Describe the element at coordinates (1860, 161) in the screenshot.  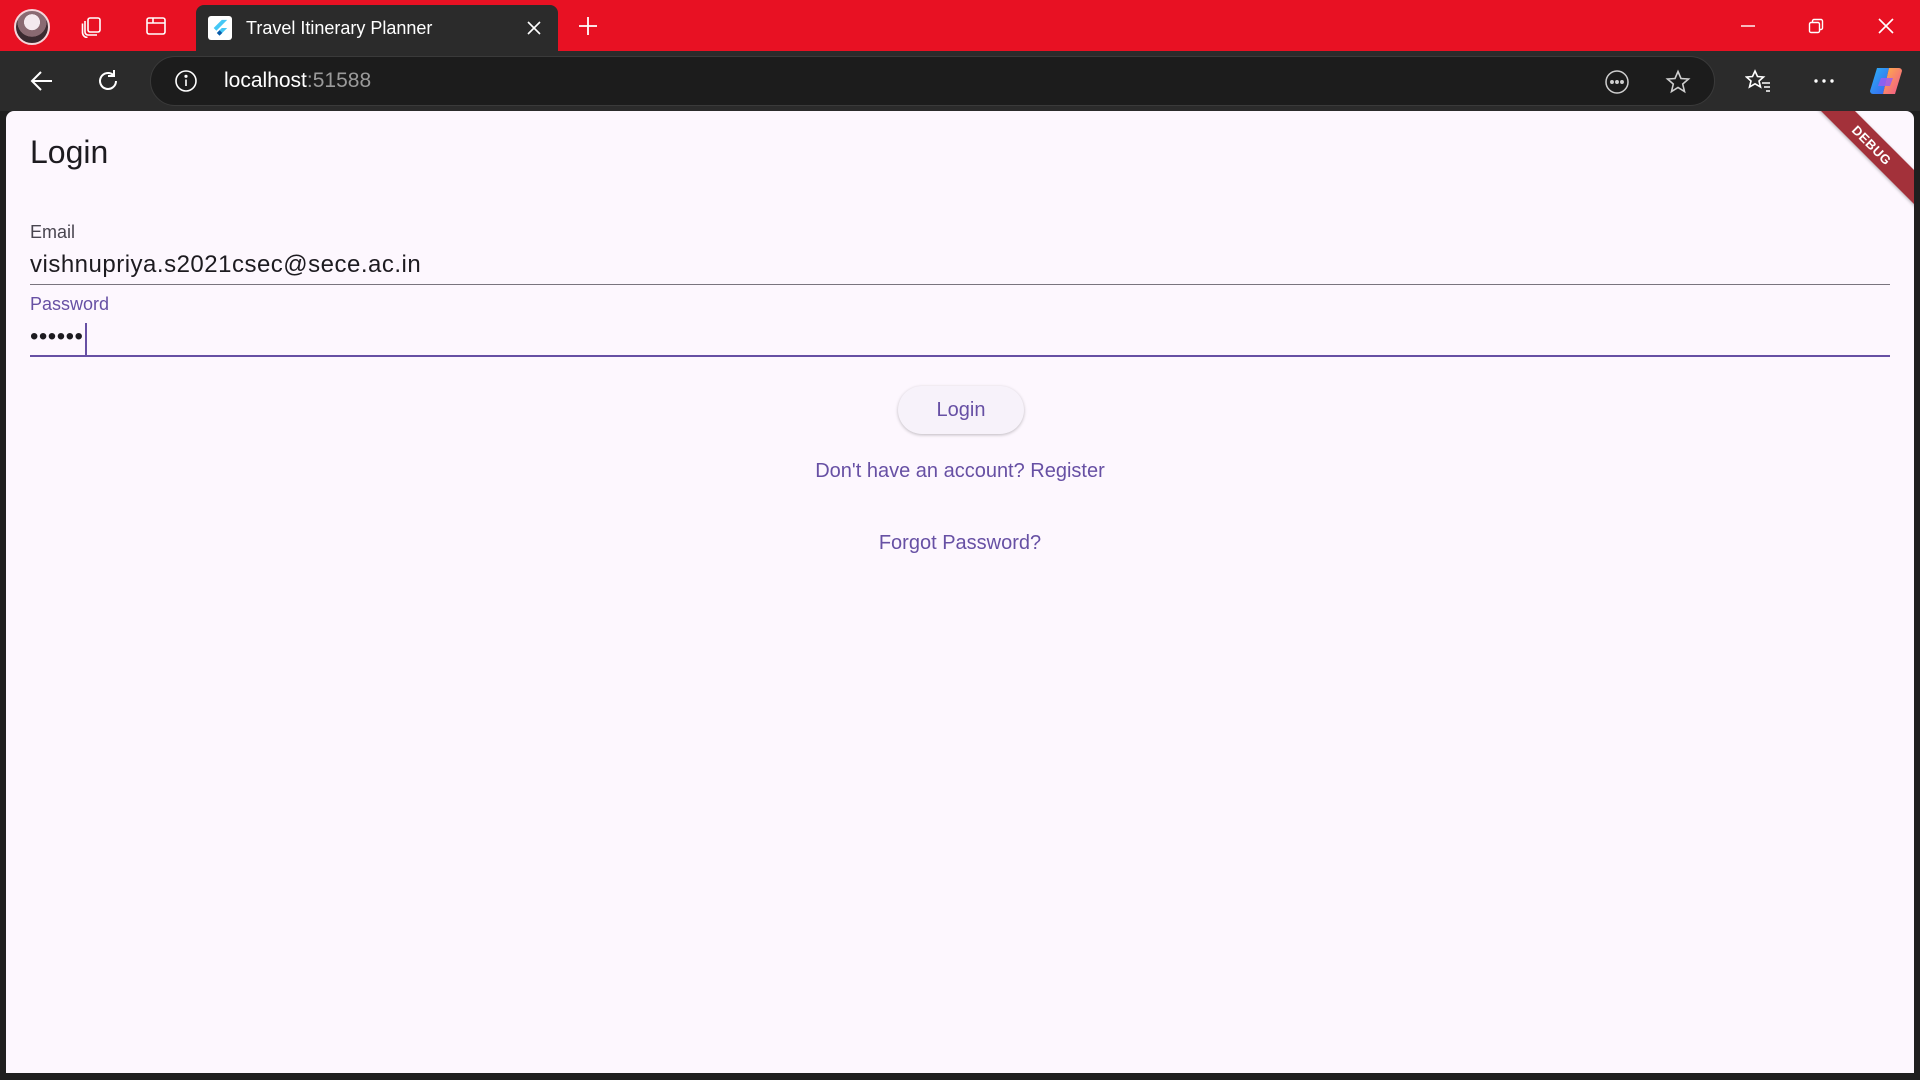
I see `debug-banner: DEBUG` at that location.